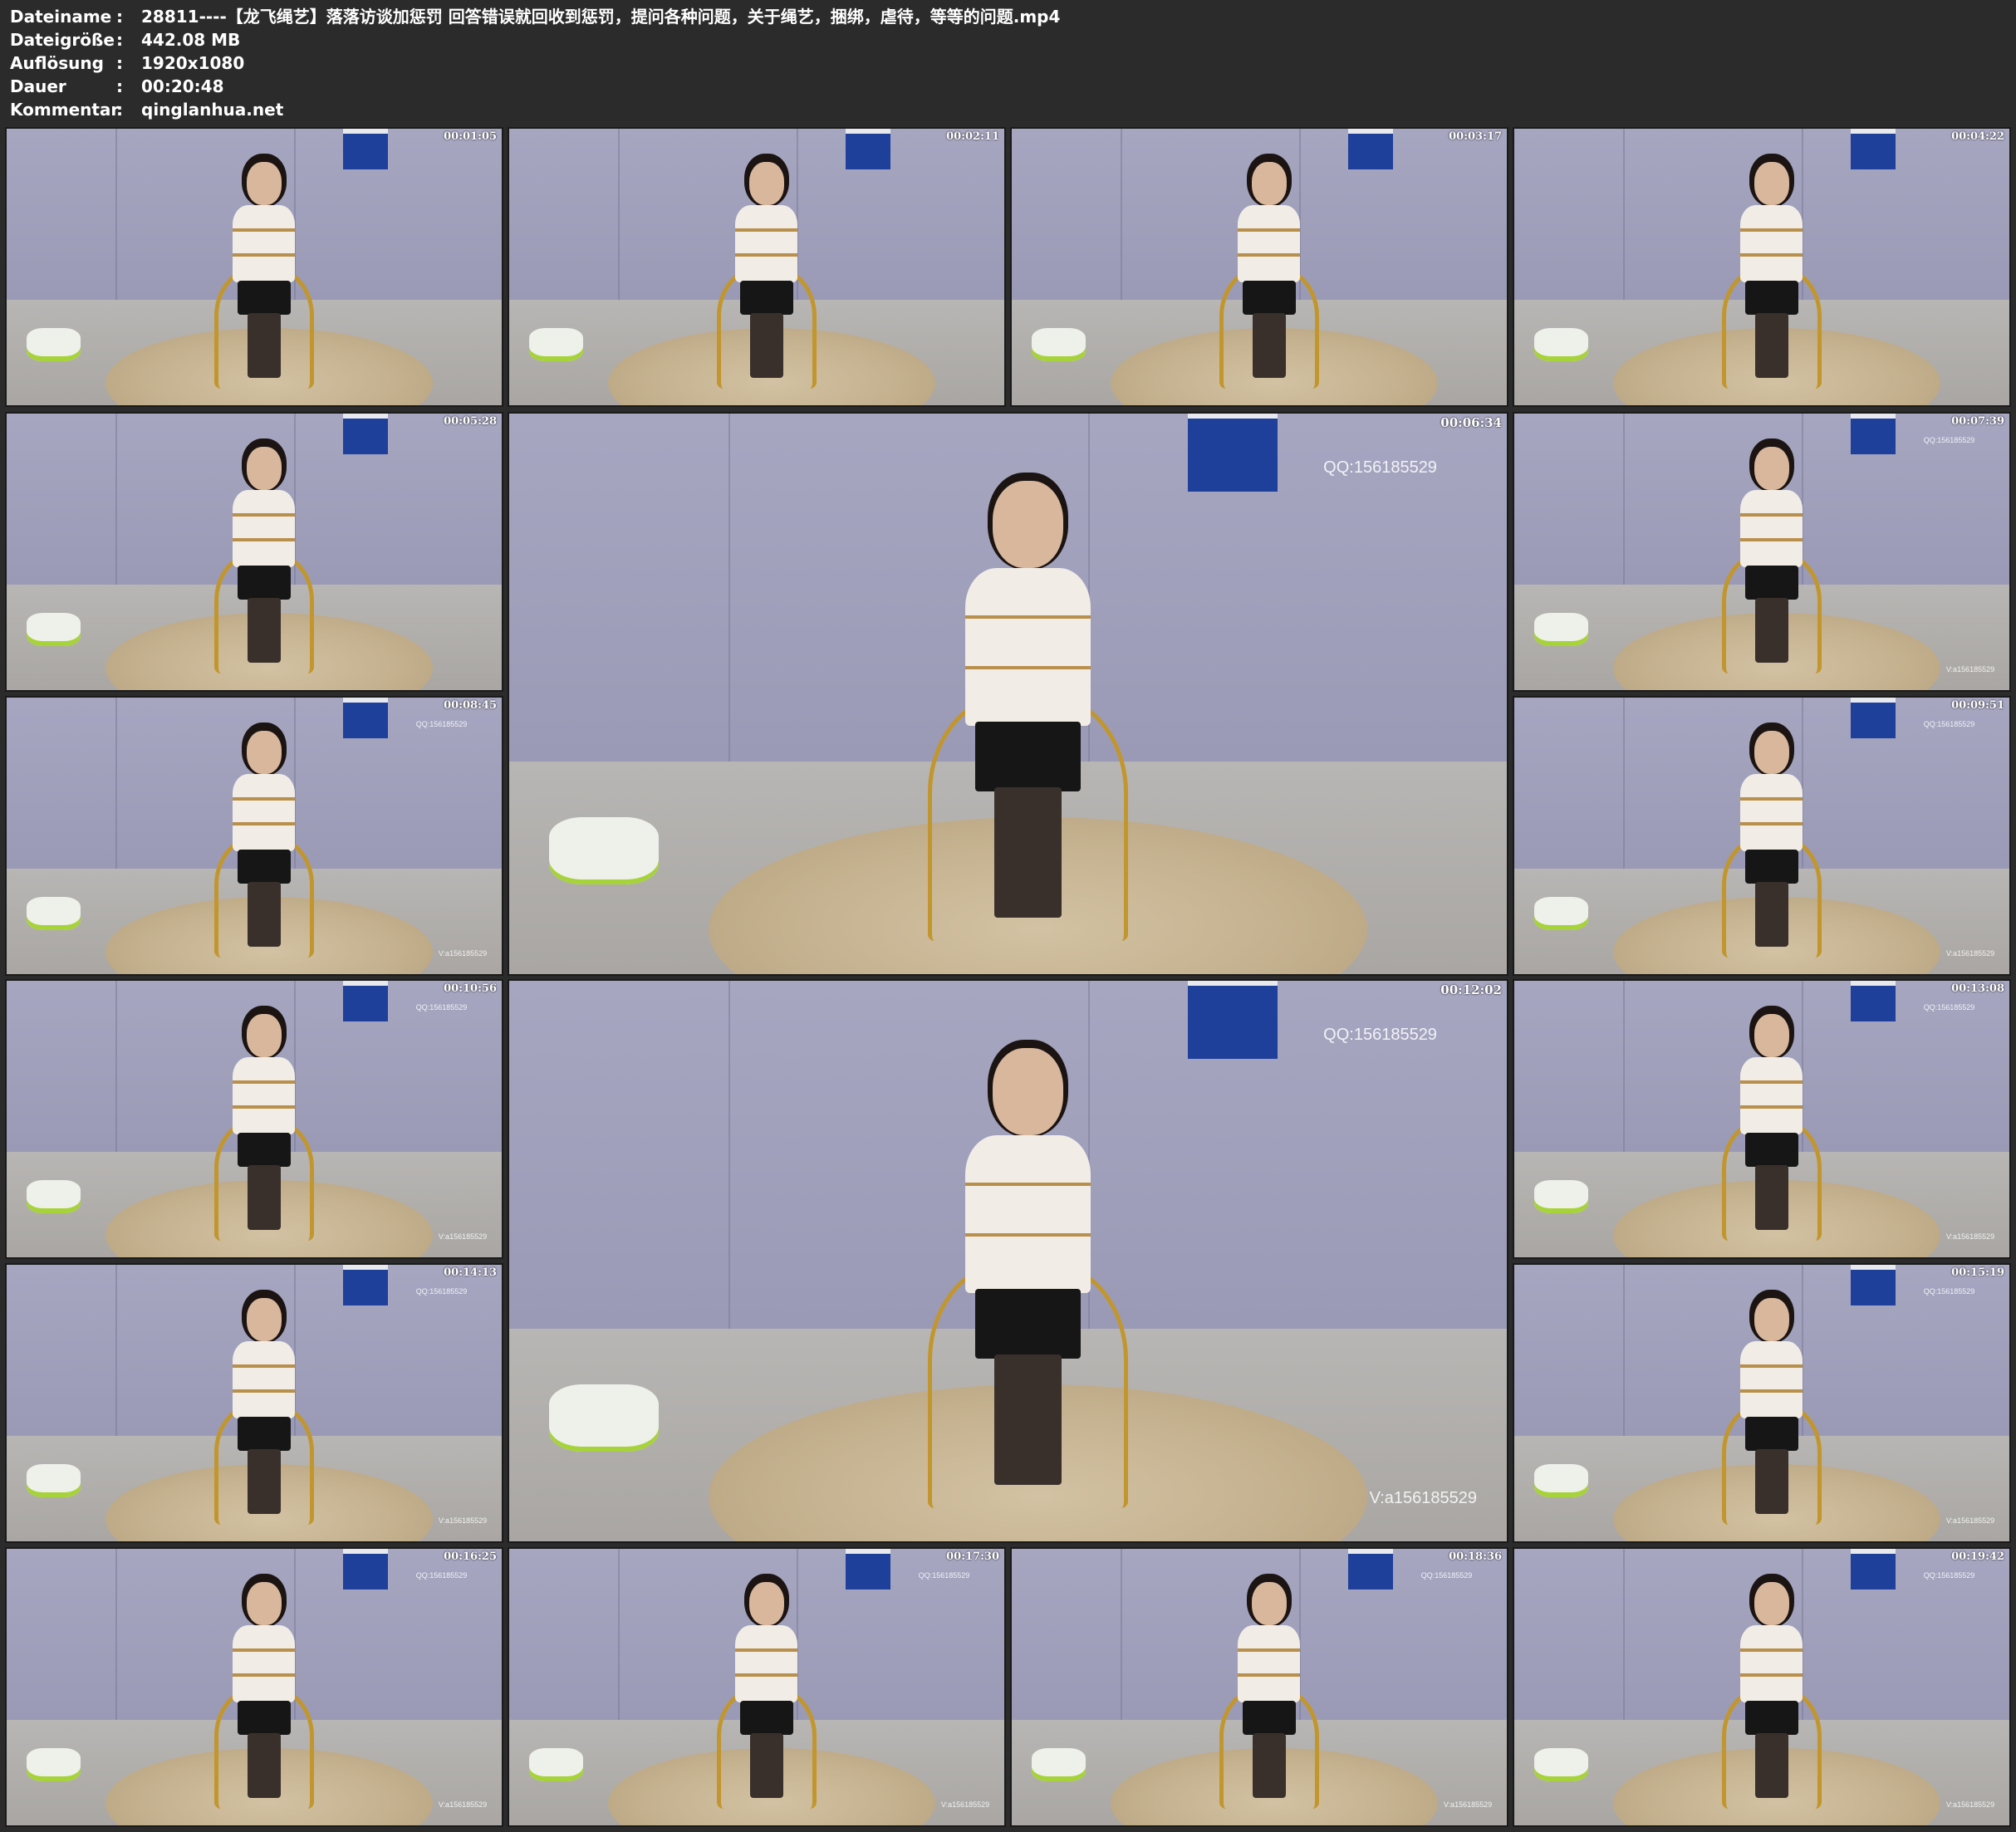  I want to click on timecode-label: 00:14:13, so click(470, 1272).